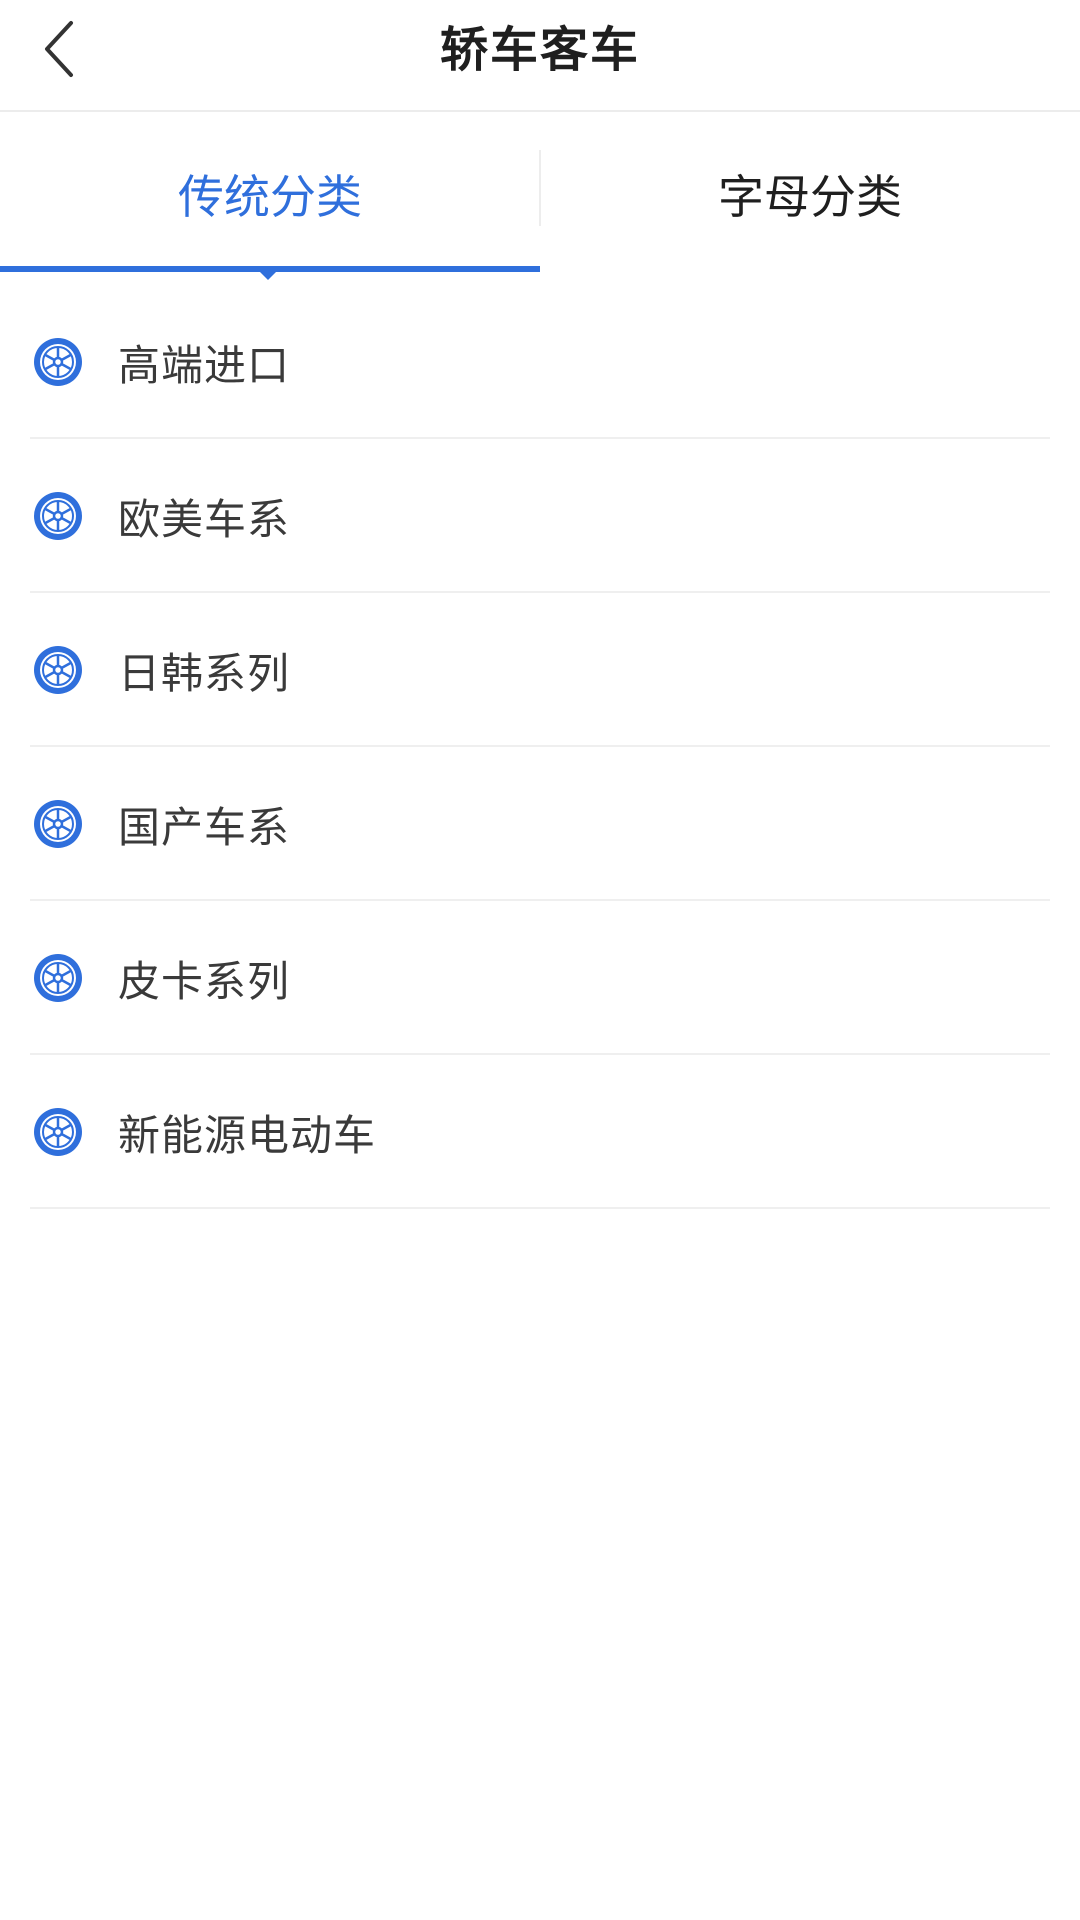 Image resolution: width=1080 pixels, height=1920 pixels. Describe the element at coordinates (268, 276) in the screenshot. I see `active-tab-indicator-arrow` at that location.